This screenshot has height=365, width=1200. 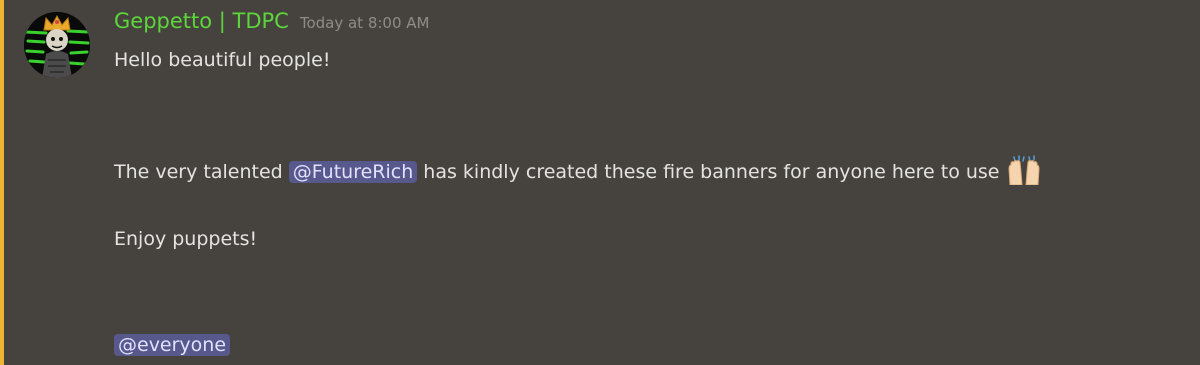 I want to click on raised-hands-emoji-icon, so click(x=1024, y=170).